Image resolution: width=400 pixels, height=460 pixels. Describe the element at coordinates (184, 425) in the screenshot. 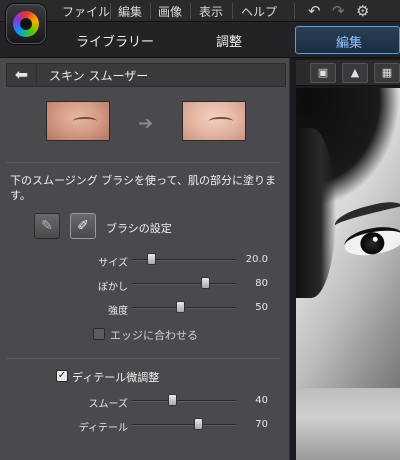

I see `detail-slider` at that location.